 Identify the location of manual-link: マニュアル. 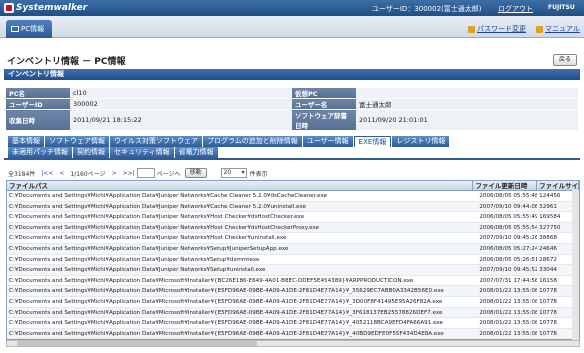
(558, 29).